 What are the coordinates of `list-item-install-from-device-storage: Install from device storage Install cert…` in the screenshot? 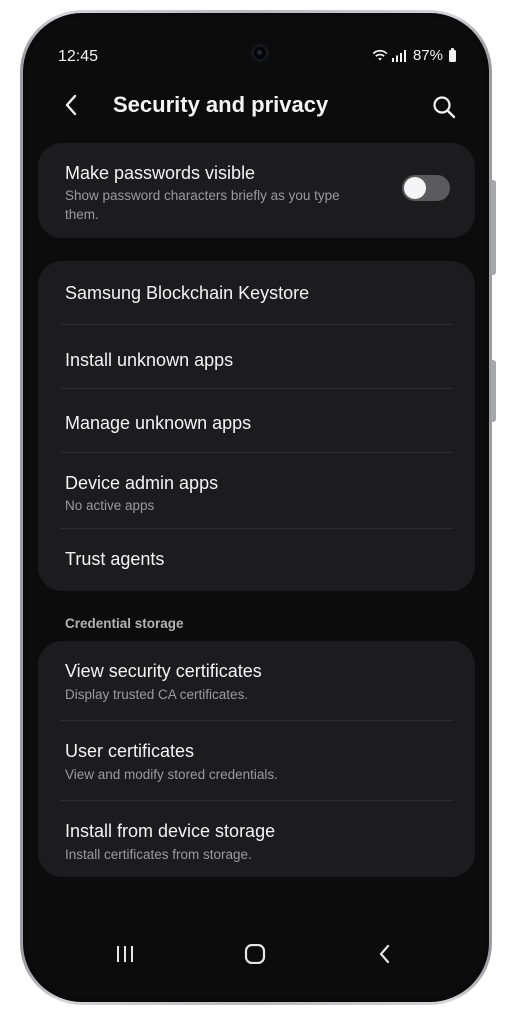 It's located at (256, 839).